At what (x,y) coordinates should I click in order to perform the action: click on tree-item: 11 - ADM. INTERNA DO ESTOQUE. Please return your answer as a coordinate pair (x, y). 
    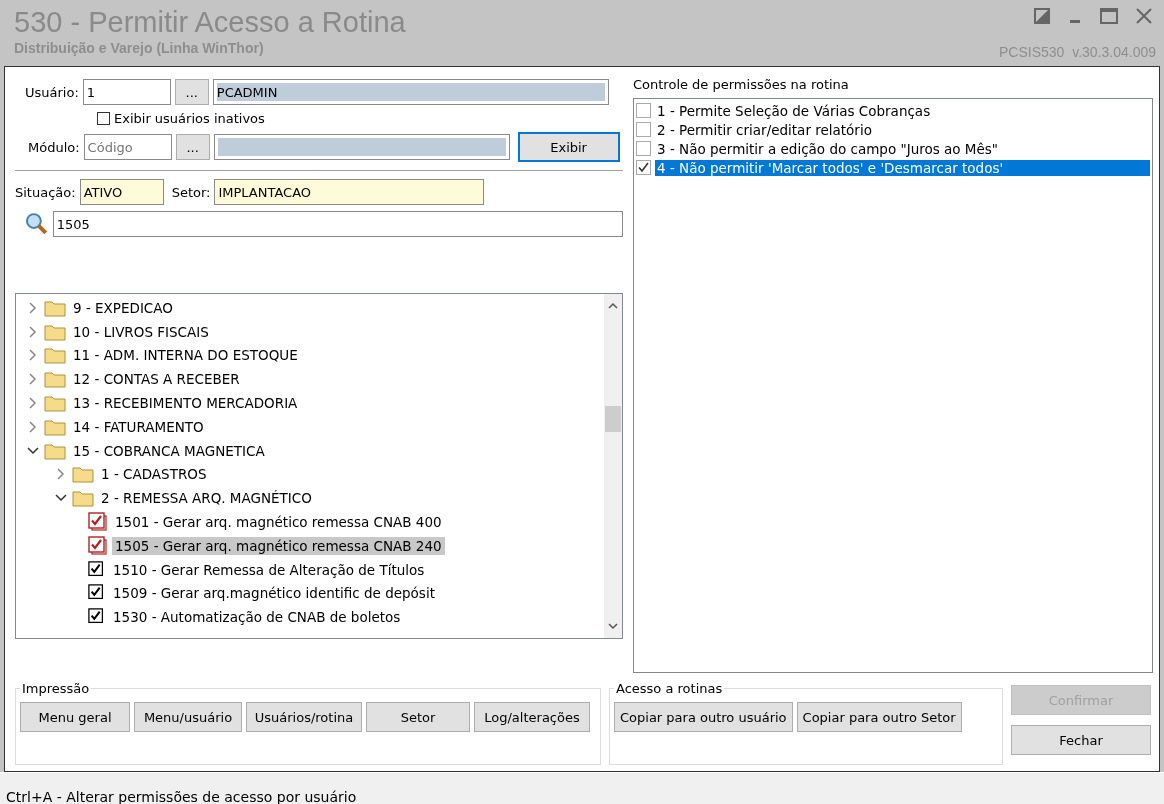
    Looking at the image, I should click on (185, 355).